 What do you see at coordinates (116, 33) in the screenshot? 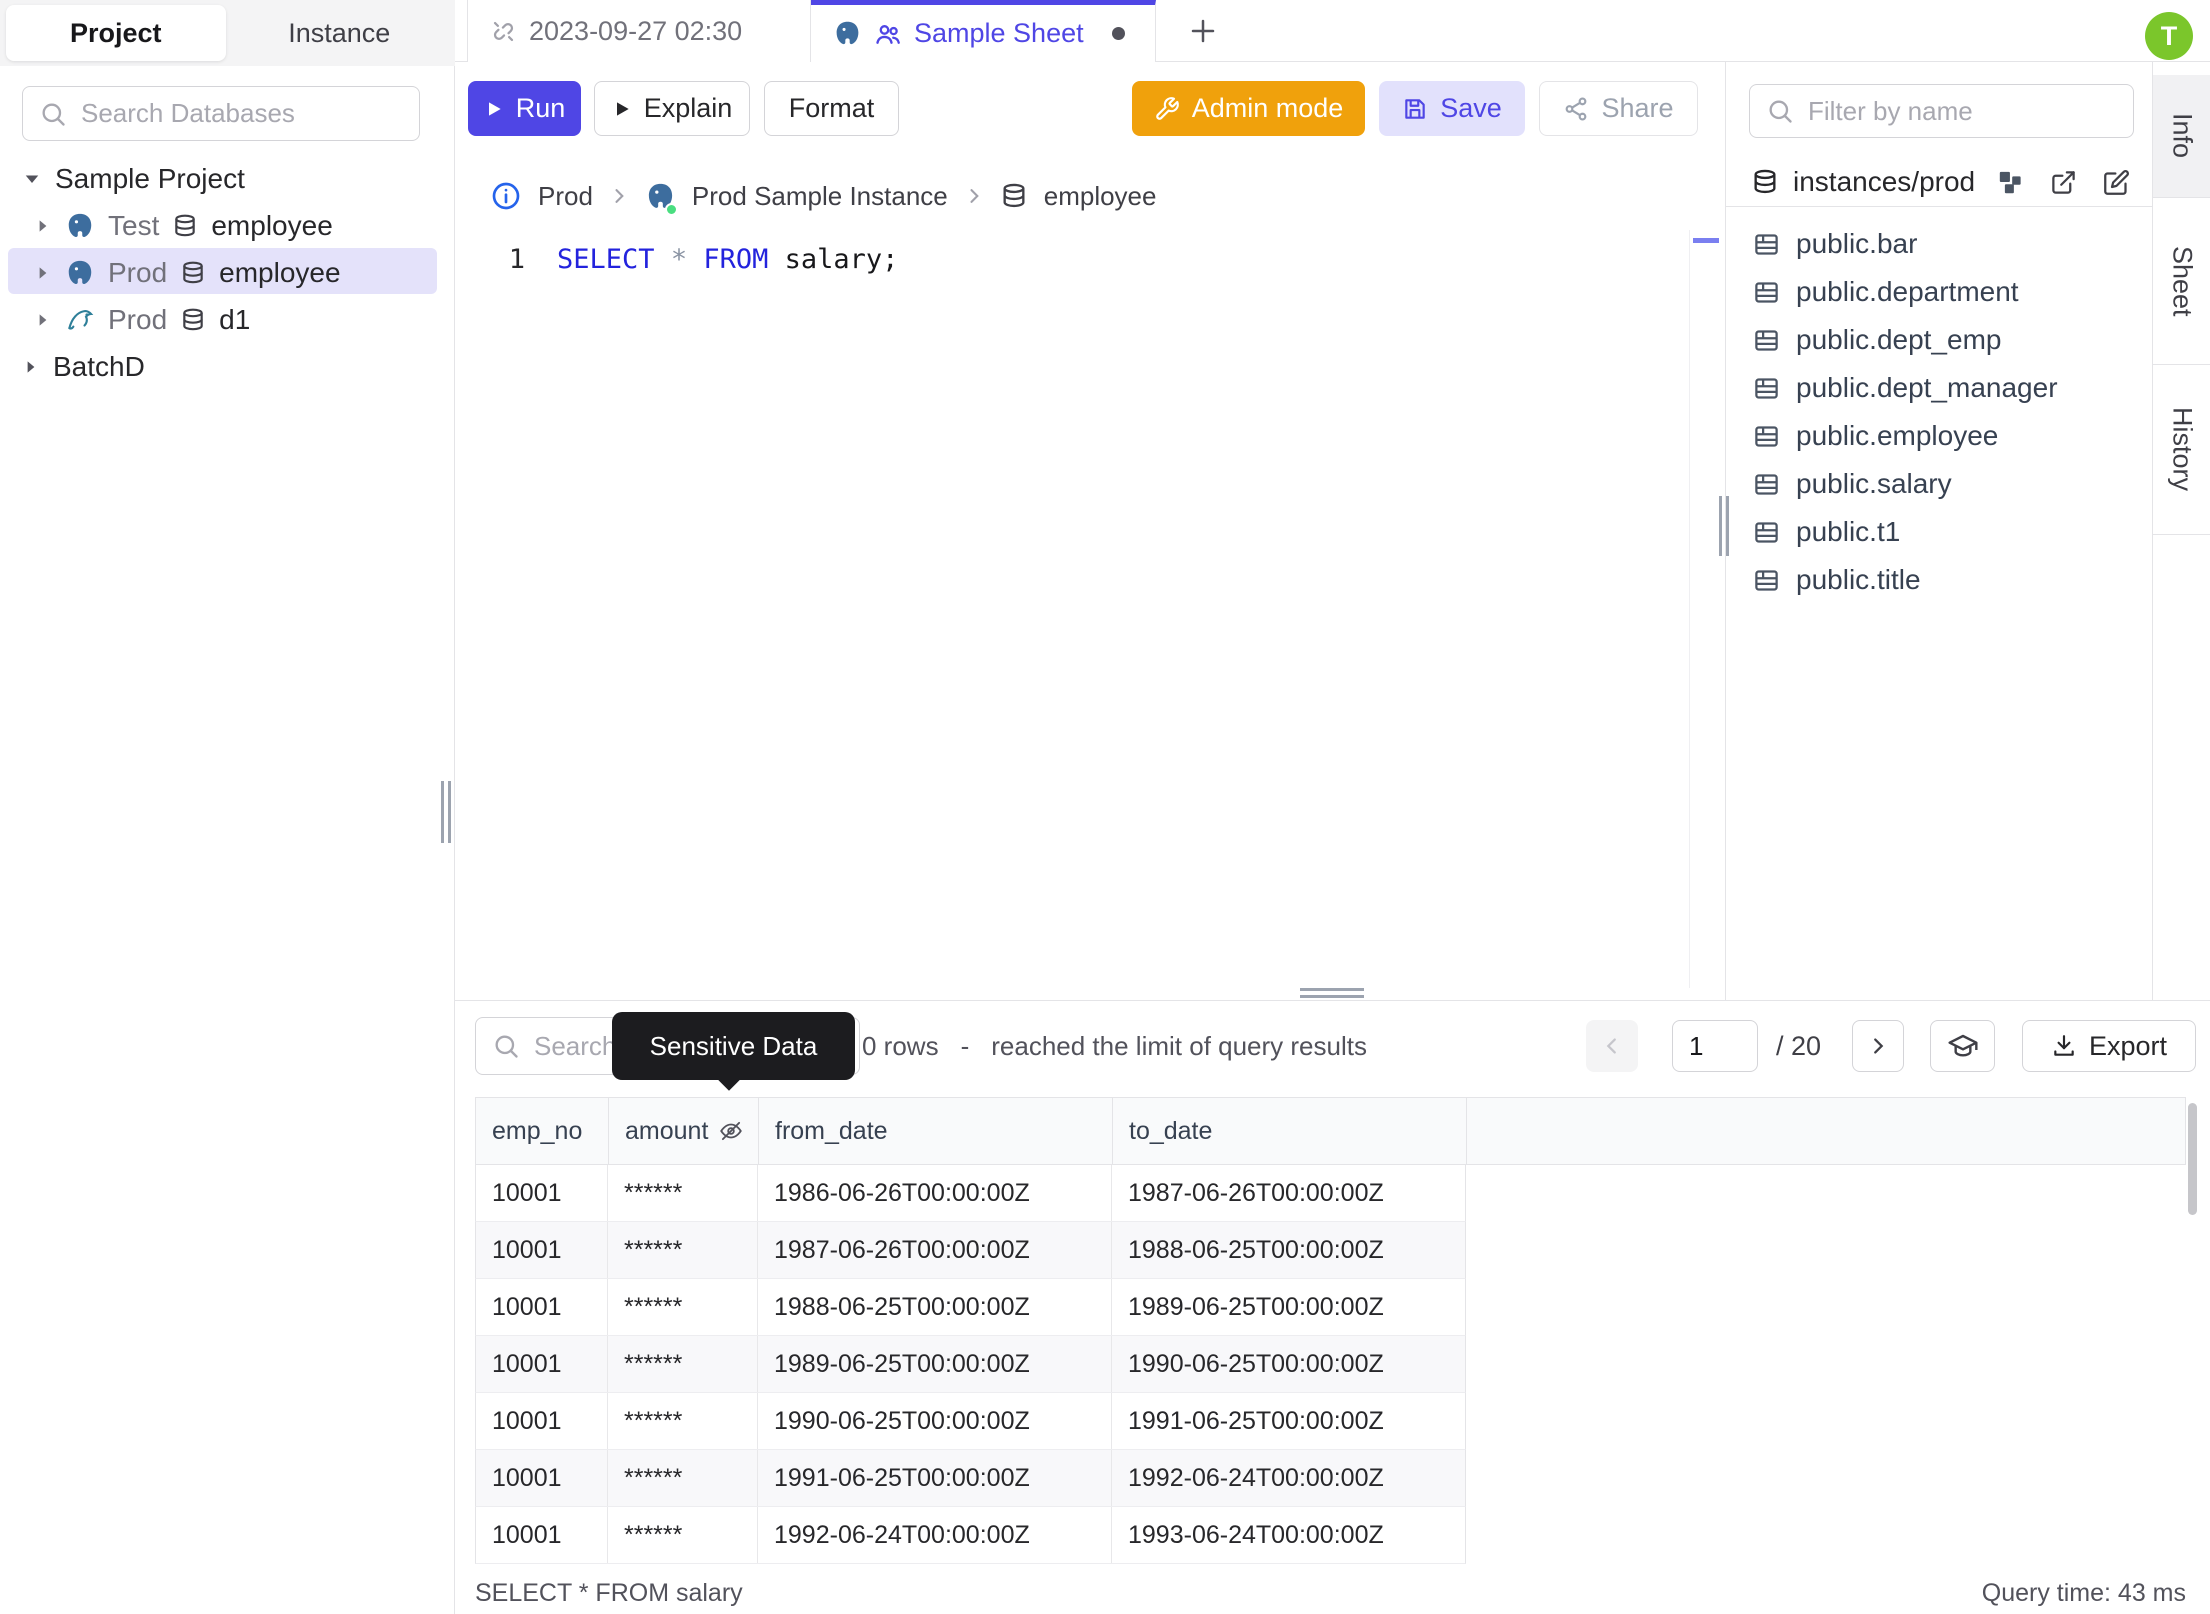
I see `tab-project: Project` at bounding box center [116, 33].